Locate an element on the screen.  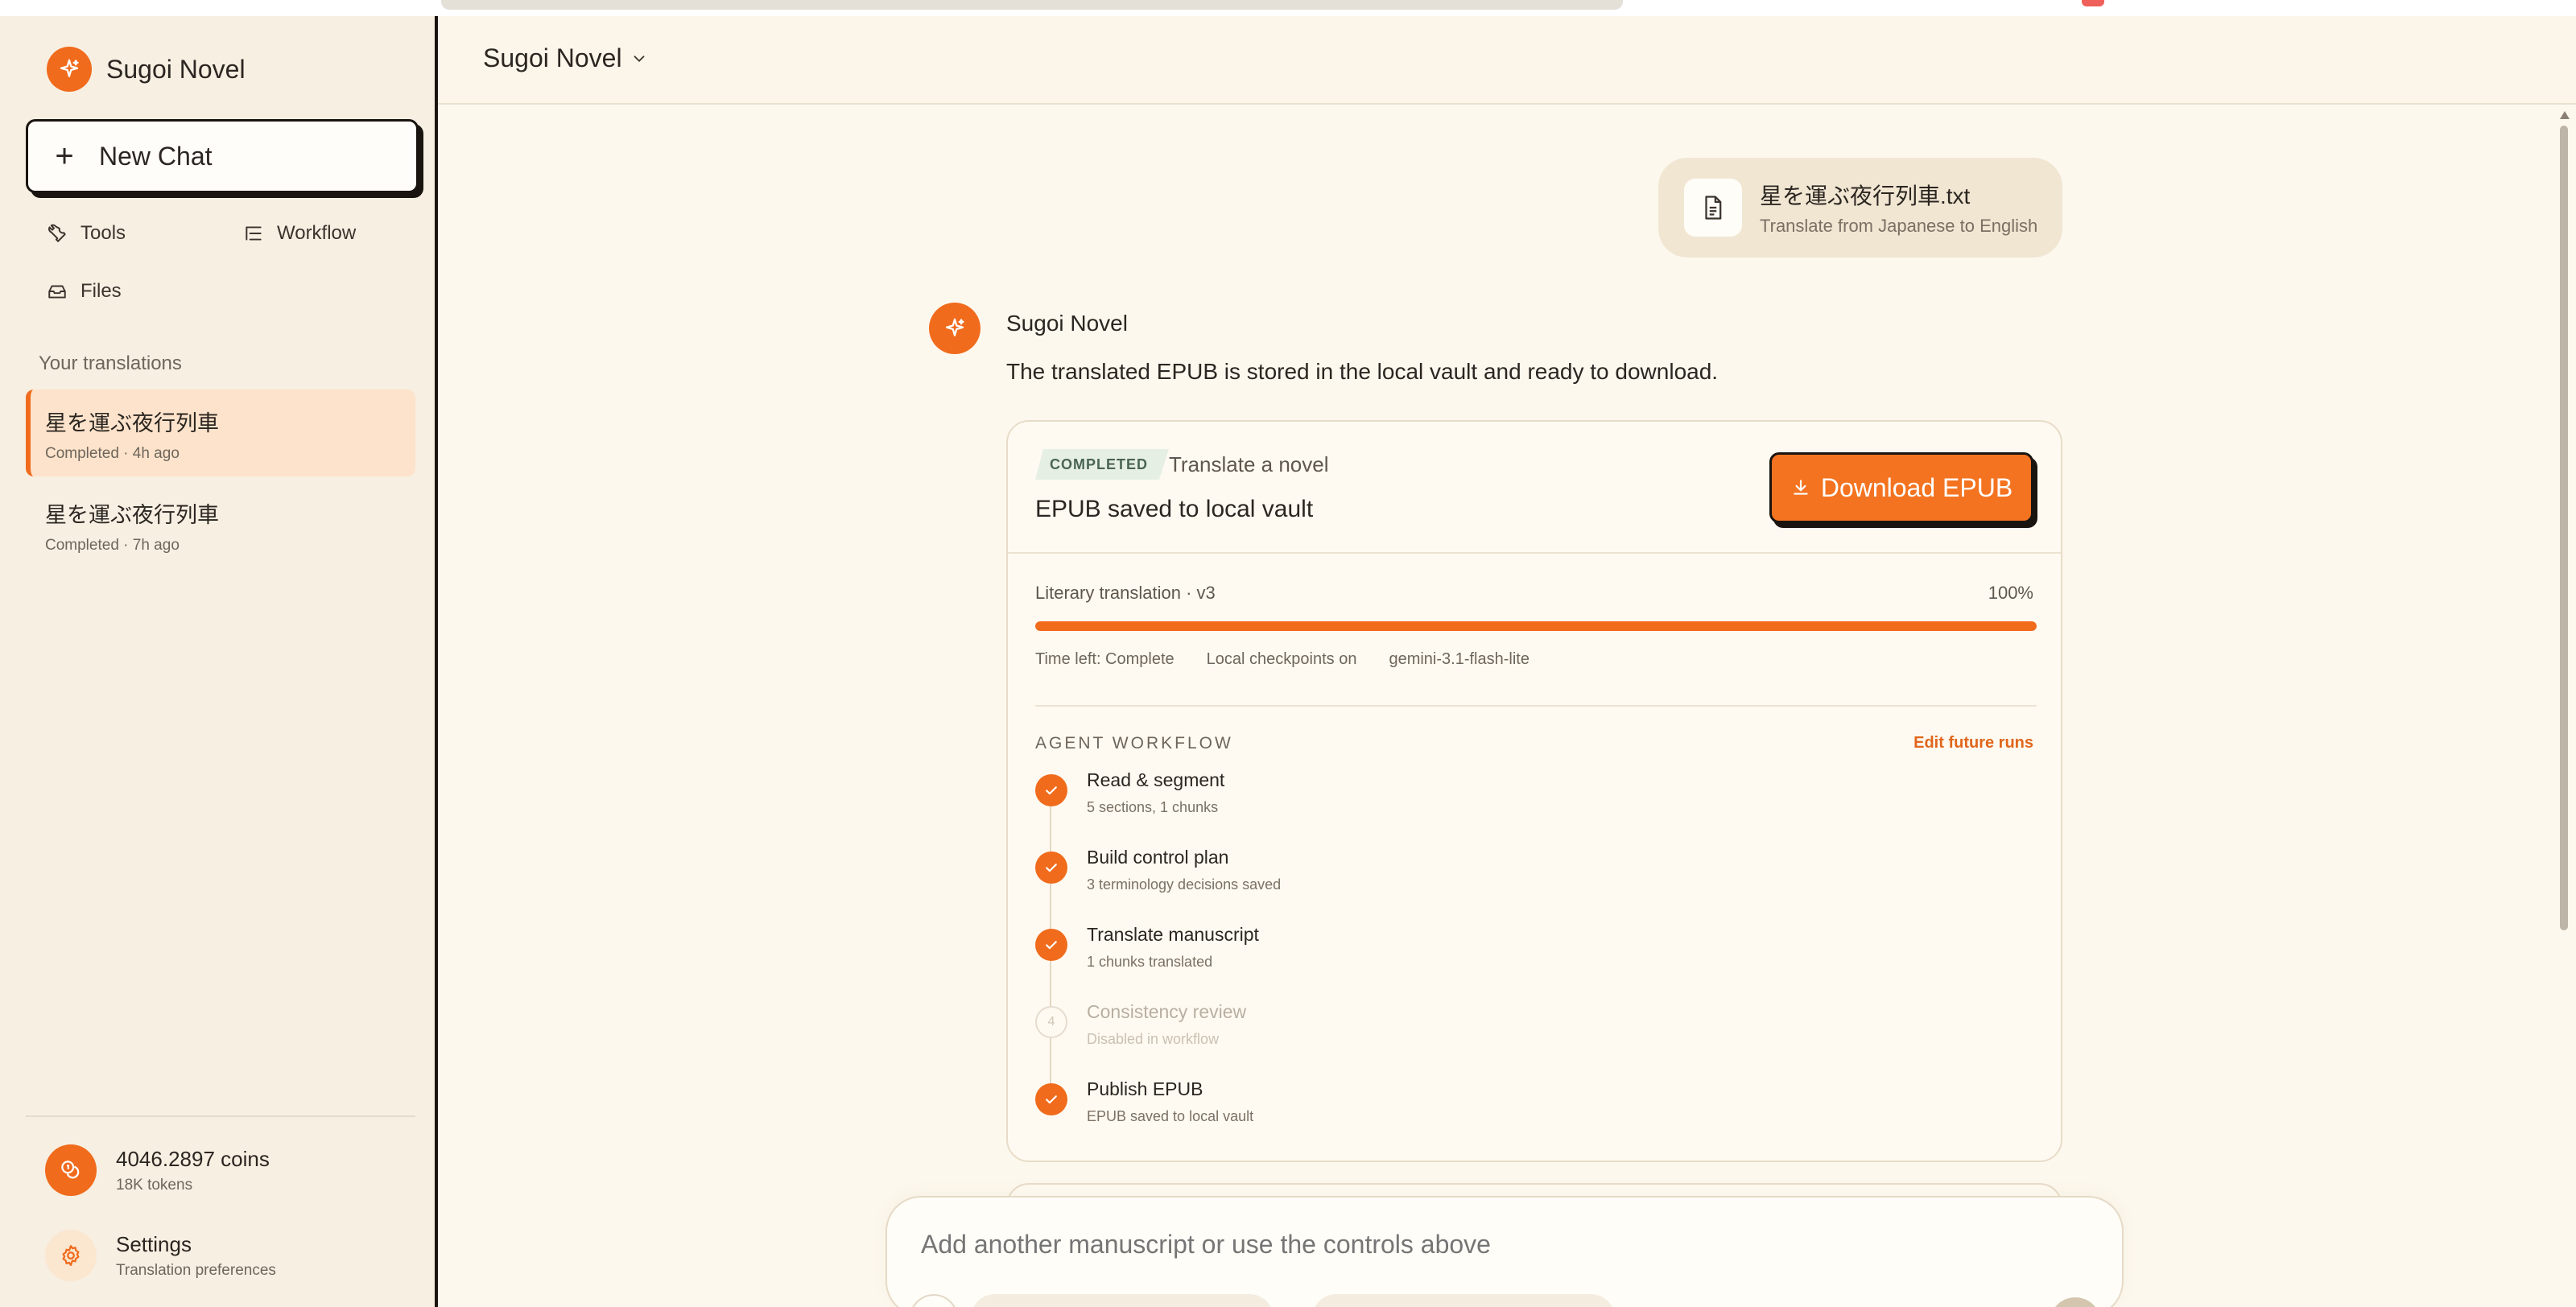
browser-top-strip is located at coordinates (1288, 8).